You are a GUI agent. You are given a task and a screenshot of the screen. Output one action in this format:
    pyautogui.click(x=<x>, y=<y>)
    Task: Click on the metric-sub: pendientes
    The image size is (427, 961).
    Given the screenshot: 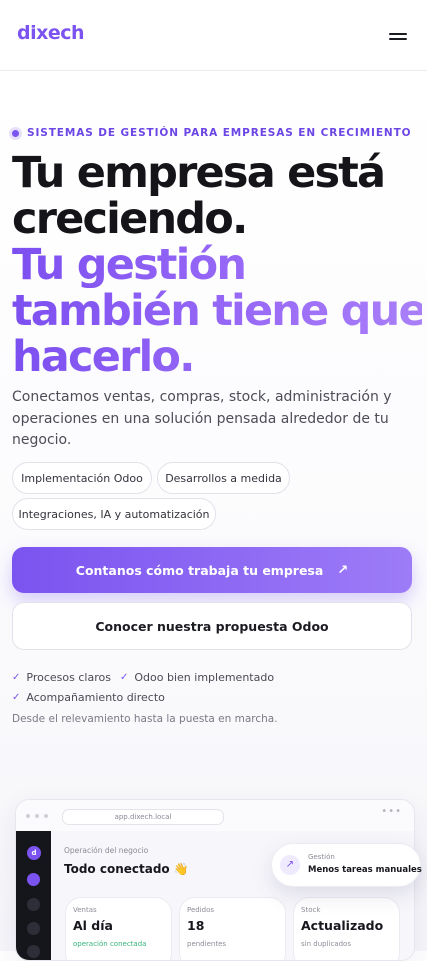 What is the action you would take?
    pyautogui.click(x=207, y=944)
    